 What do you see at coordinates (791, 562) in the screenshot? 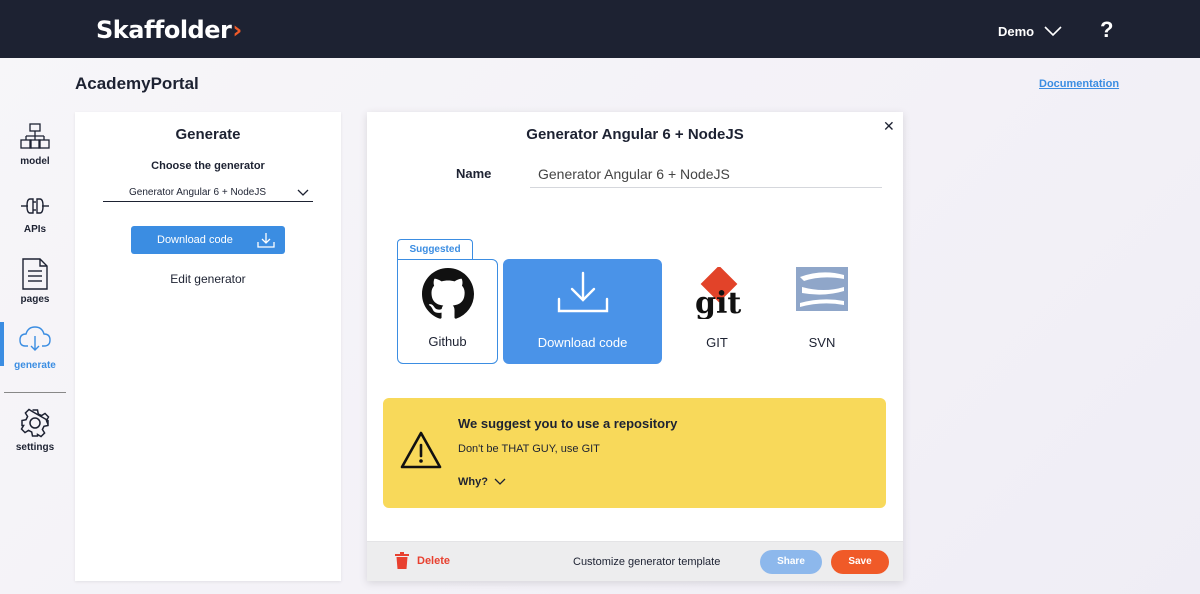
I see `share-button: Share` at bounding box center [791, 562].